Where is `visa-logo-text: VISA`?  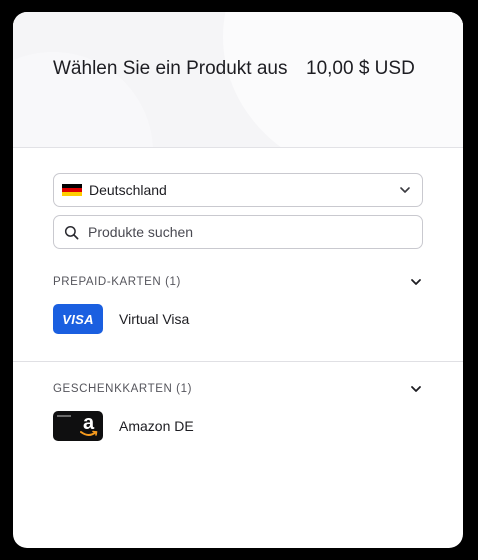 visa-logo-text: VISA is located at coordinates (78, 319).